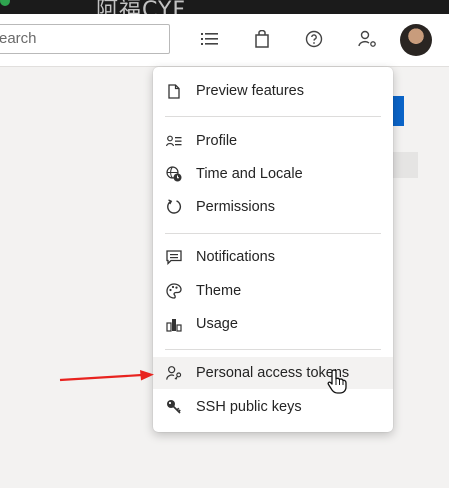 The width and height of the screenshot is (449, 488). I want to click on window-top-strip: 阿福CYF, so click(224, 7).